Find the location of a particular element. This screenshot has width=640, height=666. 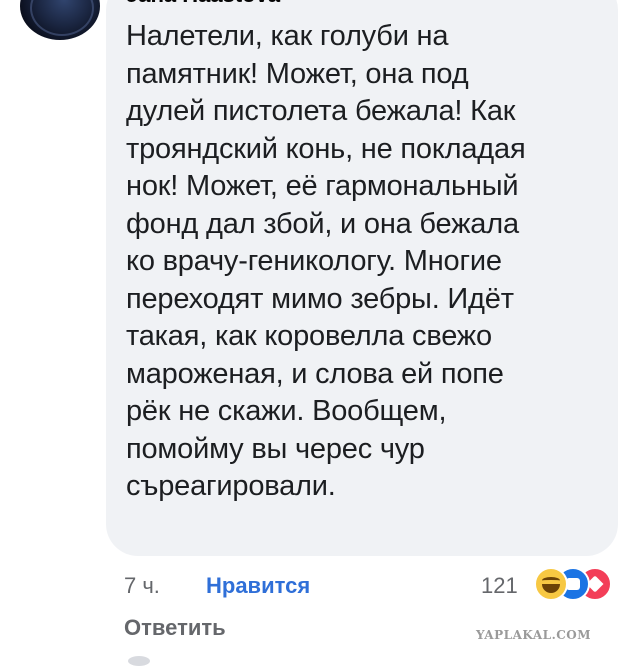

comment-line: такая, как коровелла свежо is located at coordinates (309, 336).